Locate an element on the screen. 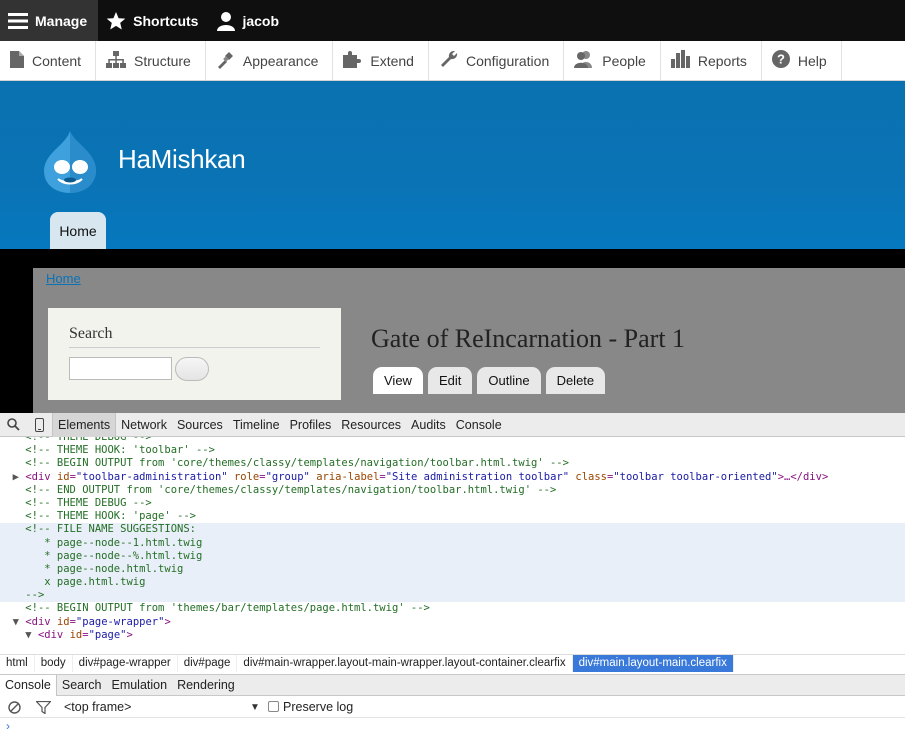  breadcrumb-item: html is located at coordinates (17, 663).